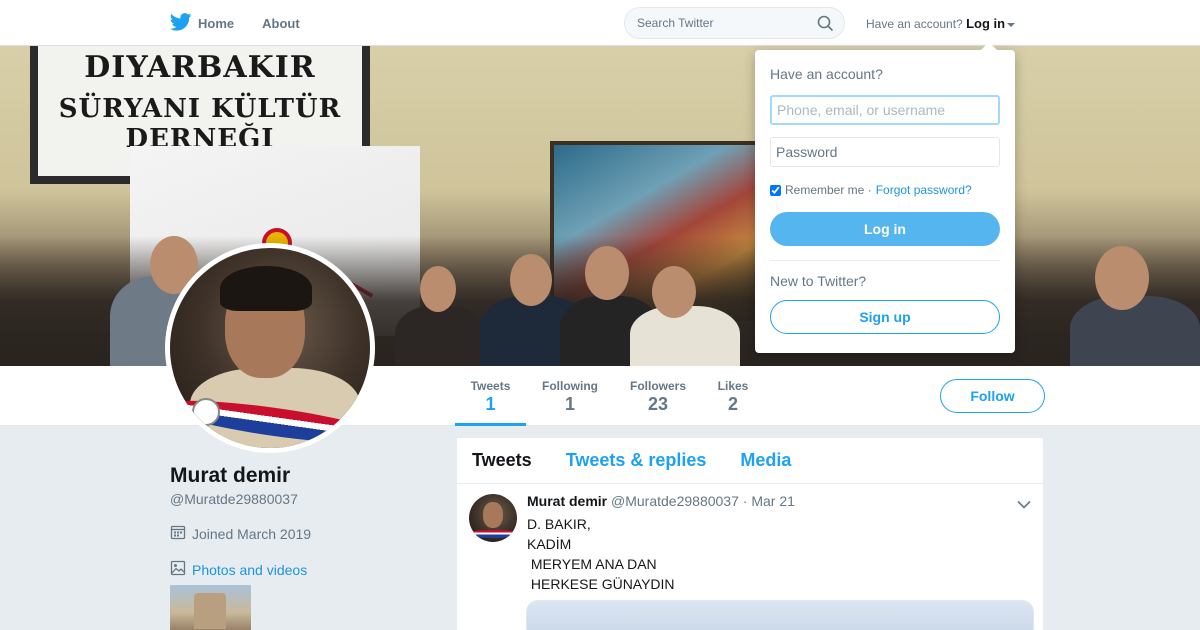  What do you see at coordinates (992, 396) in the screenshot?
I see `follow-button: Follow` at bounding box center [992, 396].